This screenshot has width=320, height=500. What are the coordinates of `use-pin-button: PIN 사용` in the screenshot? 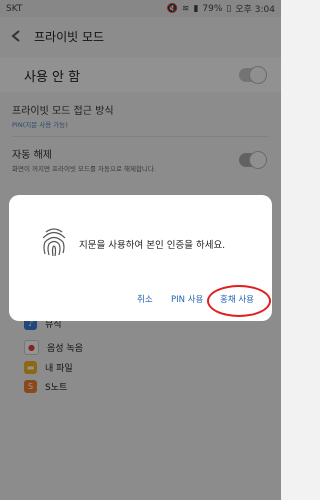 It's located at (187, 299).